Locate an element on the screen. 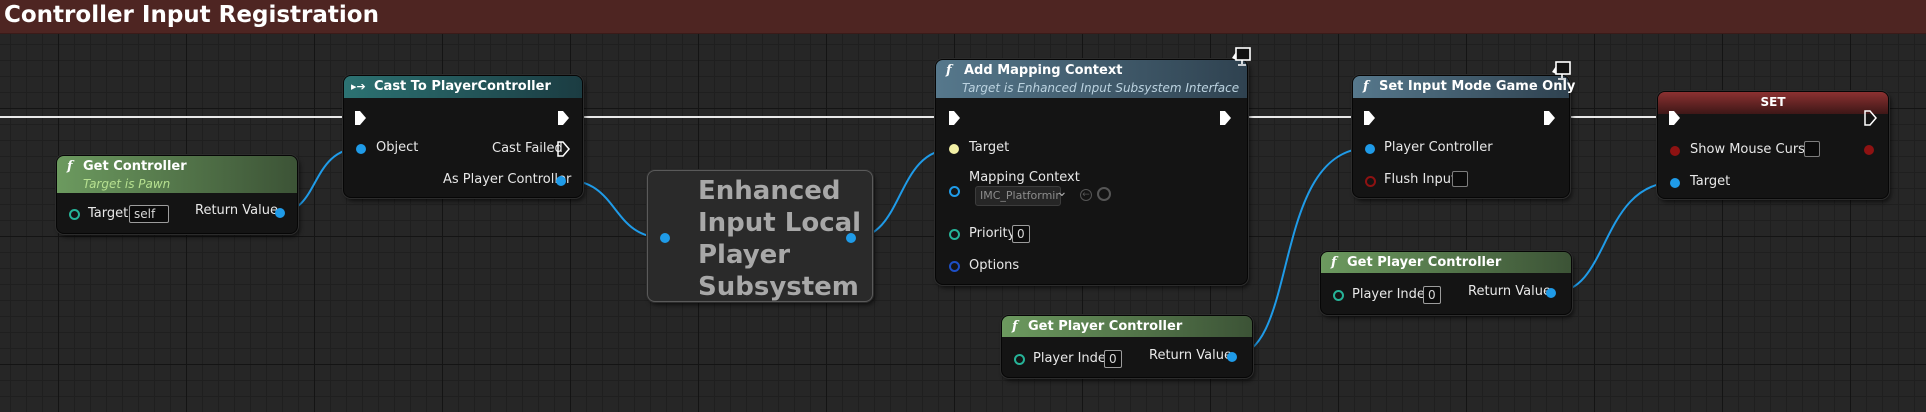  subsystem-line-4: Subsystem is located at coordinates (778, 287).